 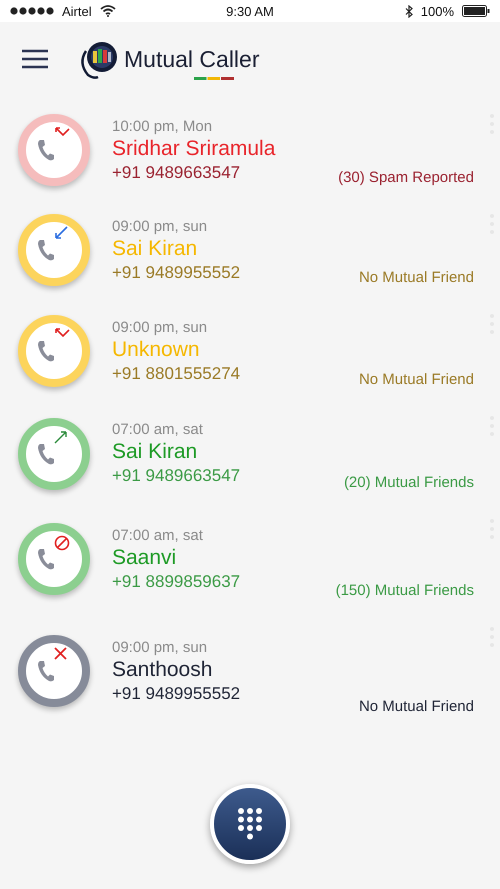 I want to click on dialpad-icon, so click(x=250, y=824).